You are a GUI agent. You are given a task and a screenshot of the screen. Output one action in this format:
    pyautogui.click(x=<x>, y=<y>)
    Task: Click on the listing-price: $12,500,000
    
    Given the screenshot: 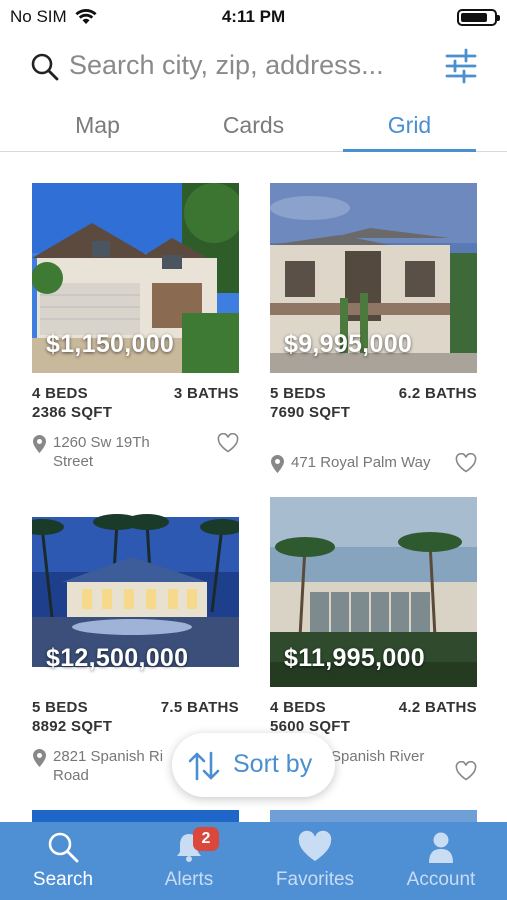 What is the action you would take?
    pyautogui.click(x=117, y=658)
    